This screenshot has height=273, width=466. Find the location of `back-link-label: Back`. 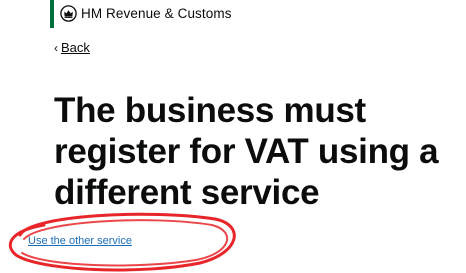

back-link-label: Back is located at coordinates (75, 47).